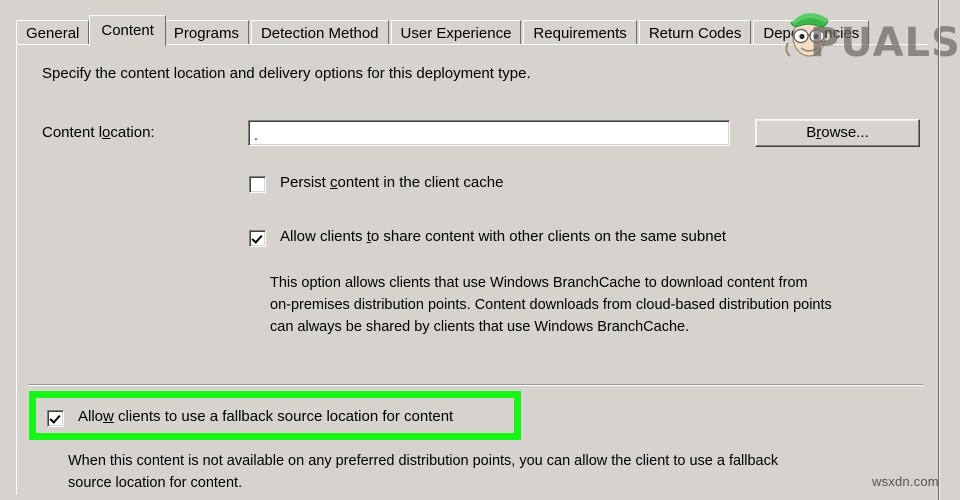 The height and width of the screenshot is (500, 960). What do you see at coordinates (257, 184) in the screenshot?
I see `persist-content-checkbox` at bounding box center [257, 184].